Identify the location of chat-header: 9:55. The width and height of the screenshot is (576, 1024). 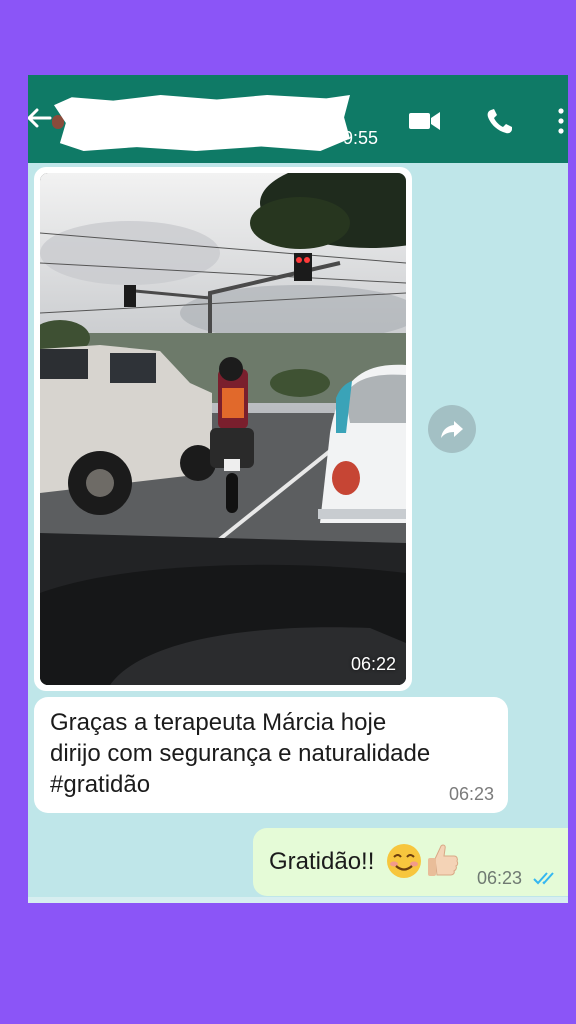
(298, 119).